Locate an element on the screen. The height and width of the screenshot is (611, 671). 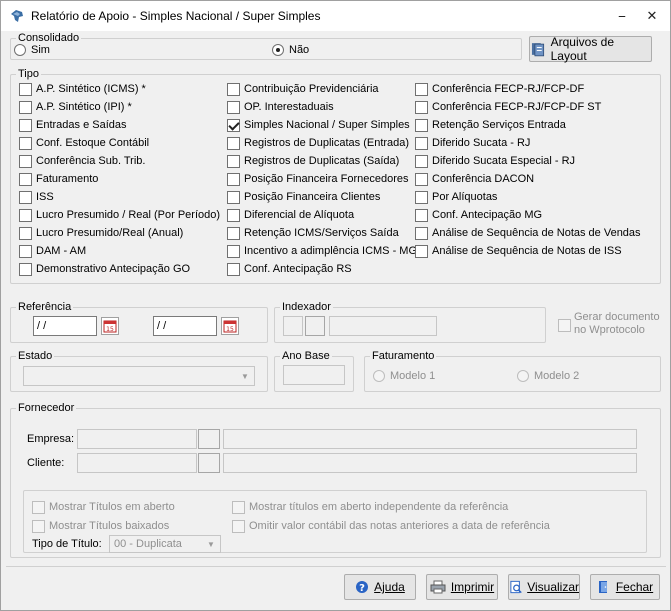
consolidado-sim-radio: Sim is located at coordinates (32, 50).